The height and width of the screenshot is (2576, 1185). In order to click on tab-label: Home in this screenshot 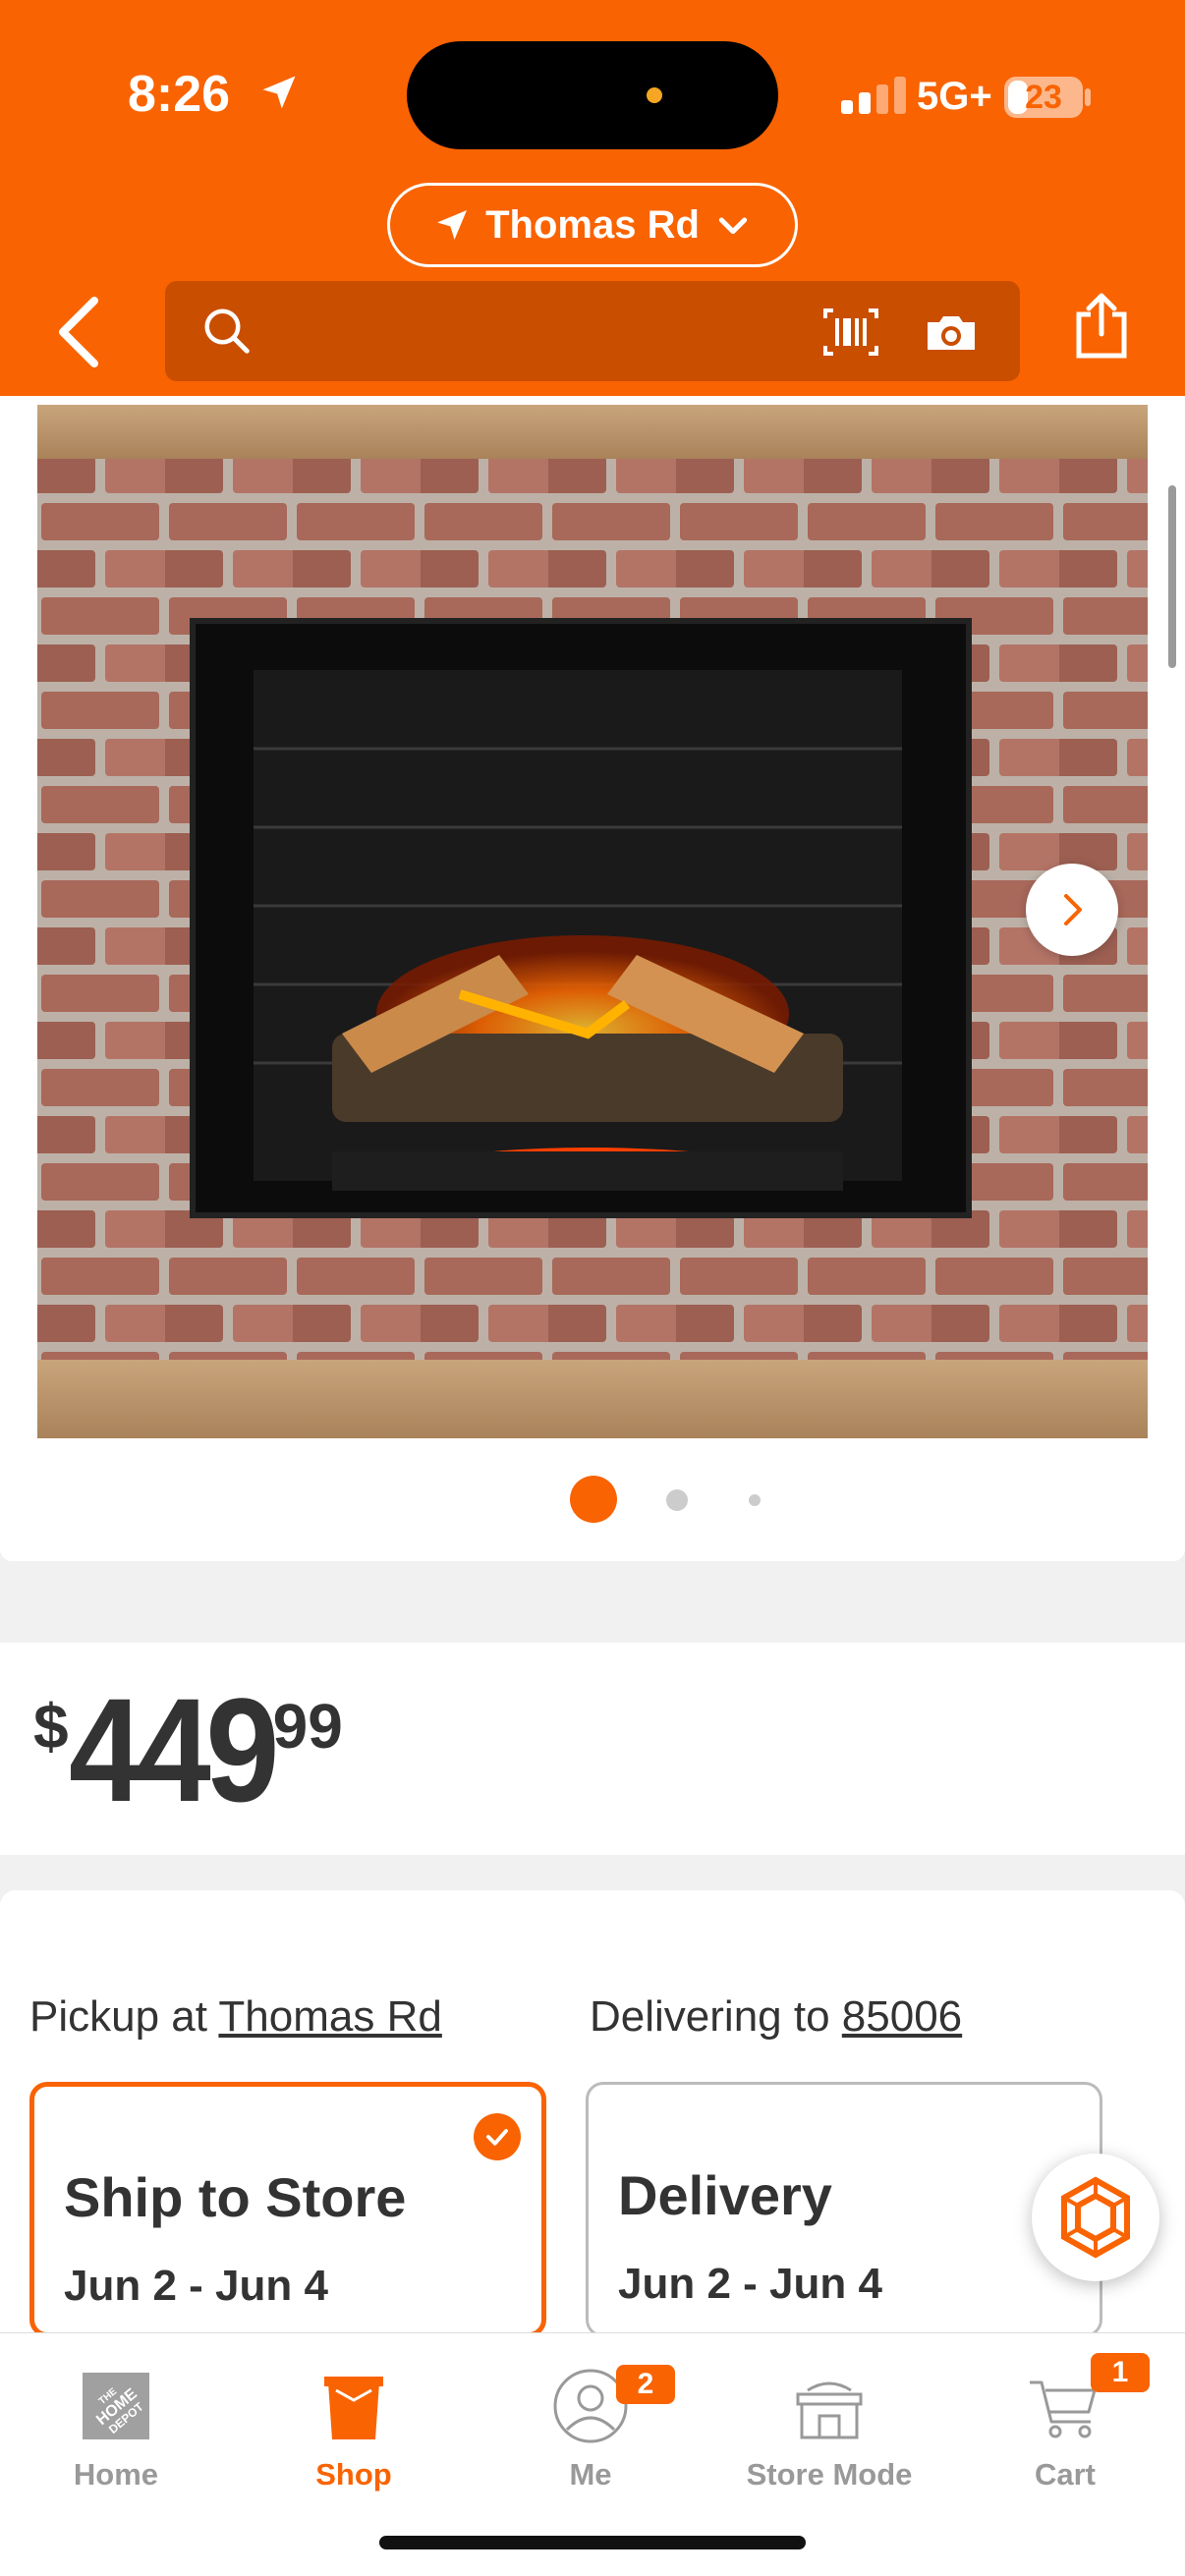, I will do `click(116, 2474)`.